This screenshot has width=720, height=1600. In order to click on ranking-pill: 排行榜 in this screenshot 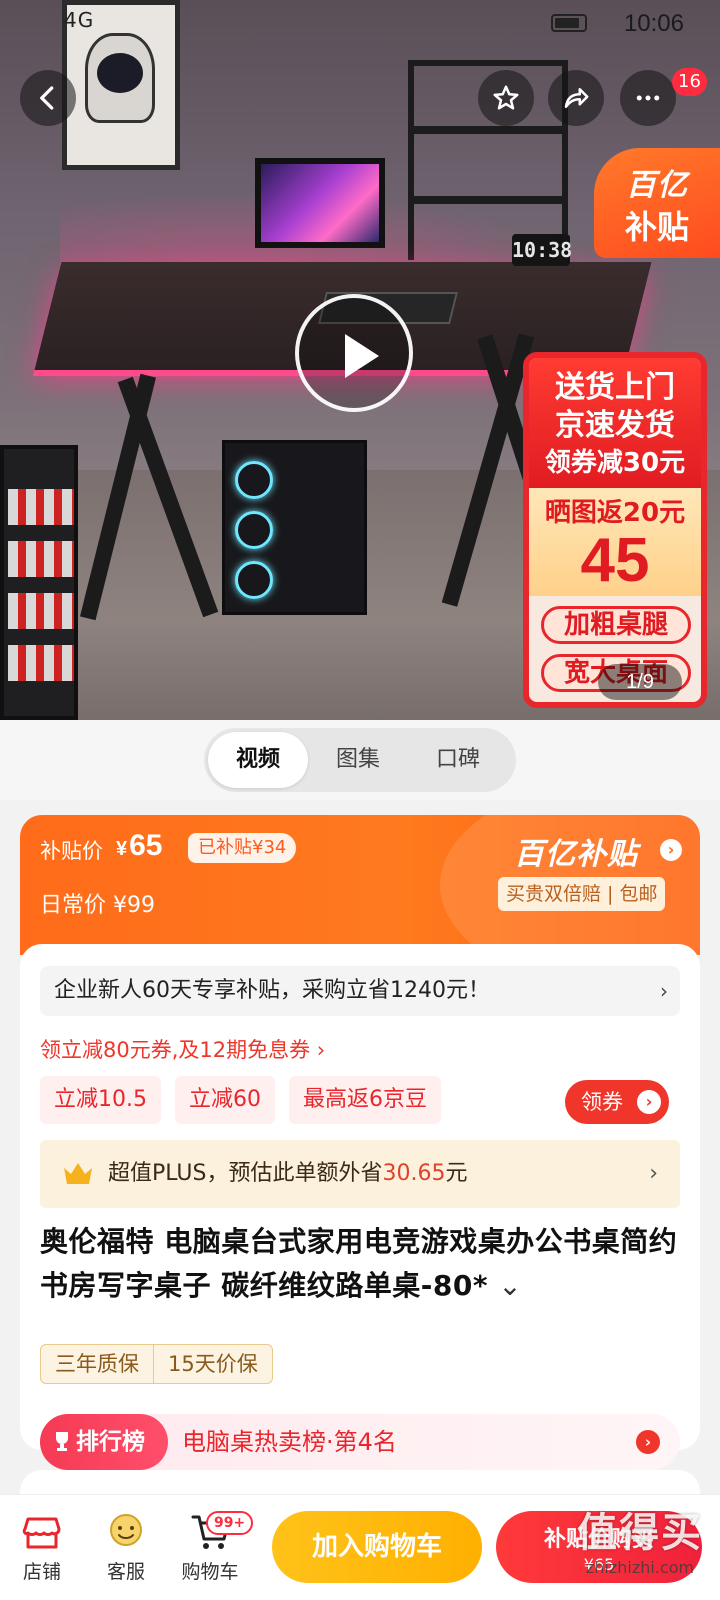, I will do `click(104, 1442)`.